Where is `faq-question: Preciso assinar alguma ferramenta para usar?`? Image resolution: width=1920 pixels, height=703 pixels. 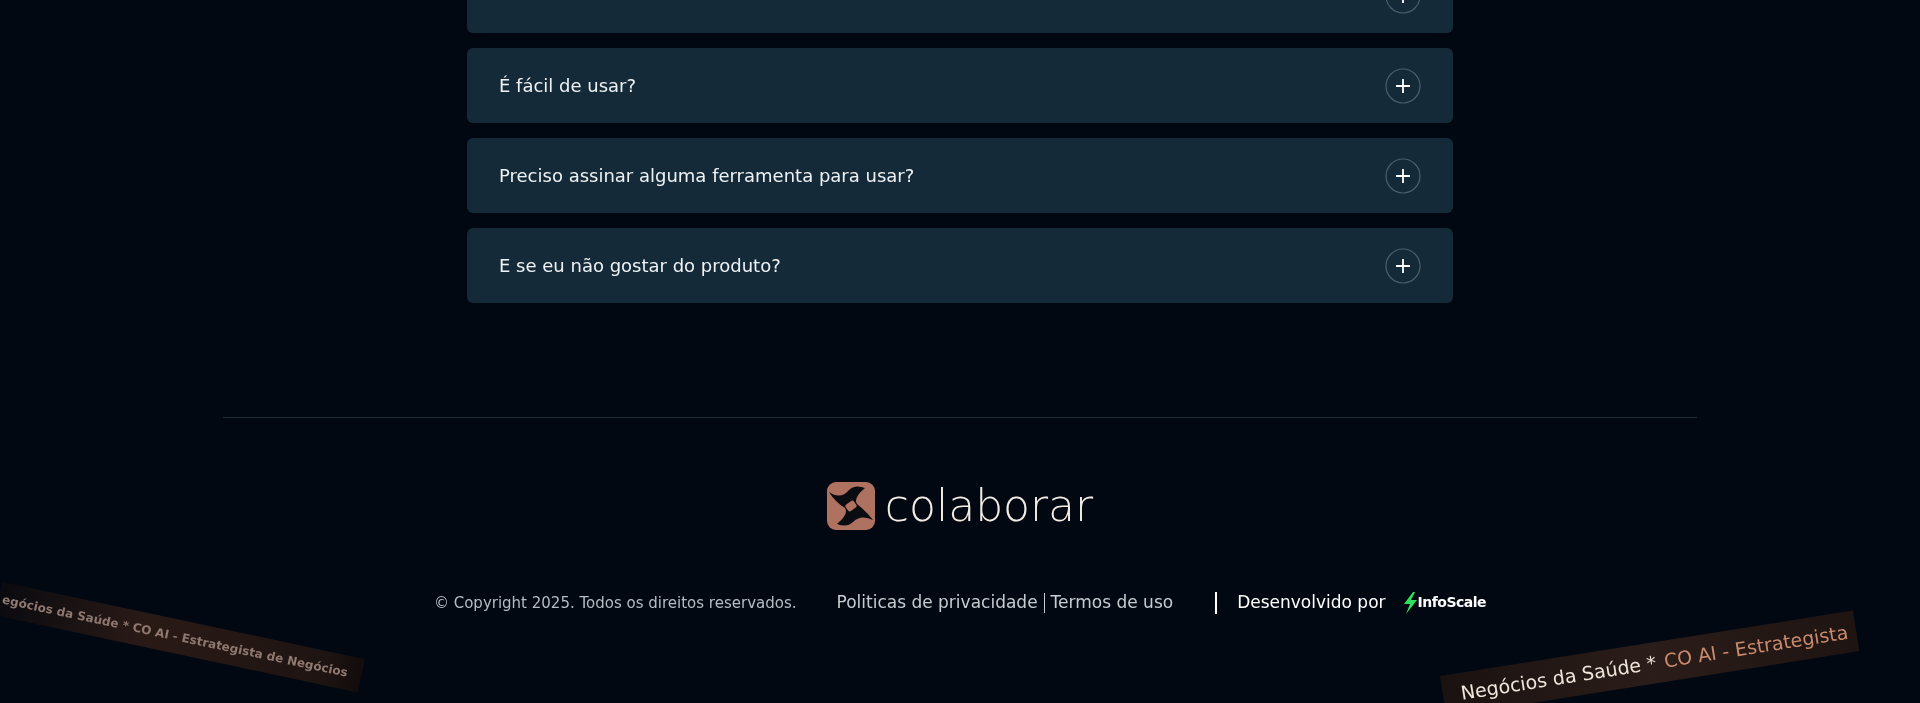 faq-question: Preciso assinar alguma ferramenta para usar? is located at coordinates (960, 175).